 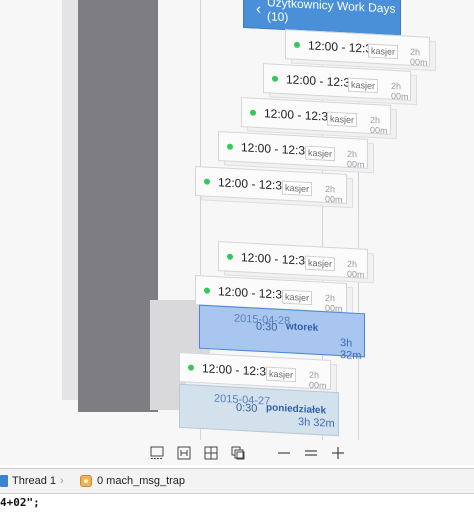 I want to click on layer-guide, so click(x=358, y=220).